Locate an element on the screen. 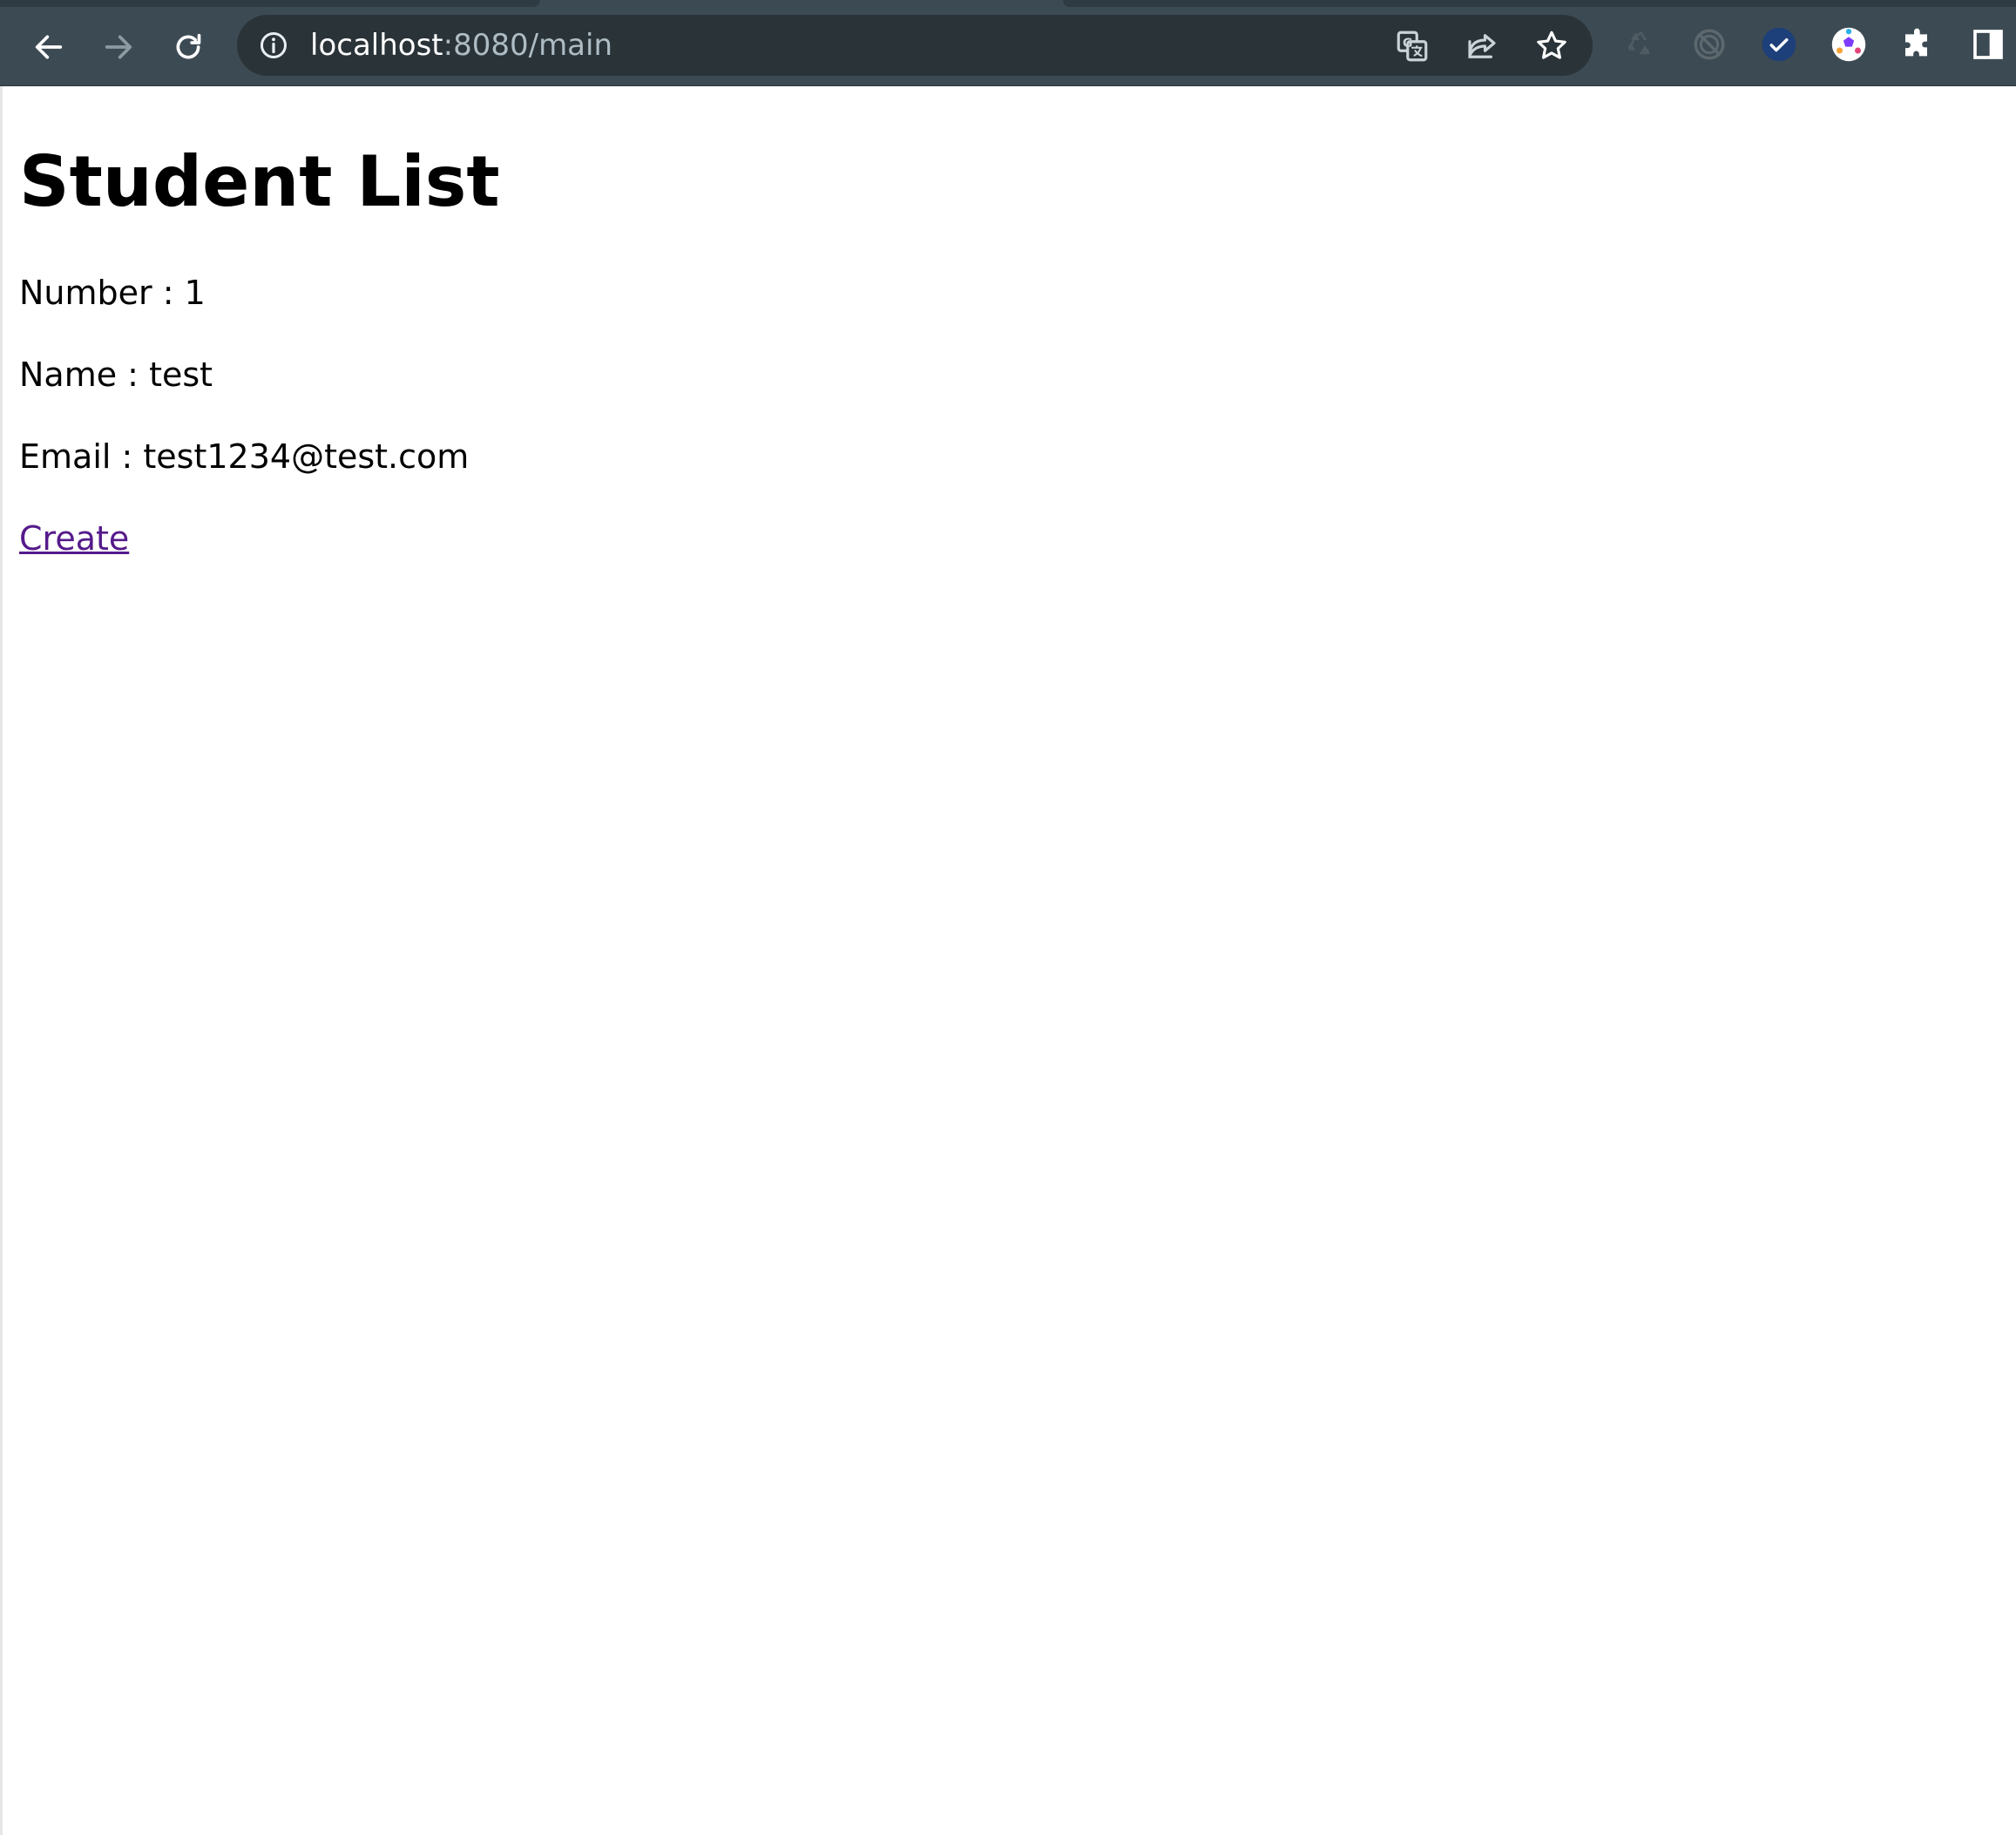 This screenshot has height=1835, width=2016. recycle-icon is located at coordinates (1639, 44).